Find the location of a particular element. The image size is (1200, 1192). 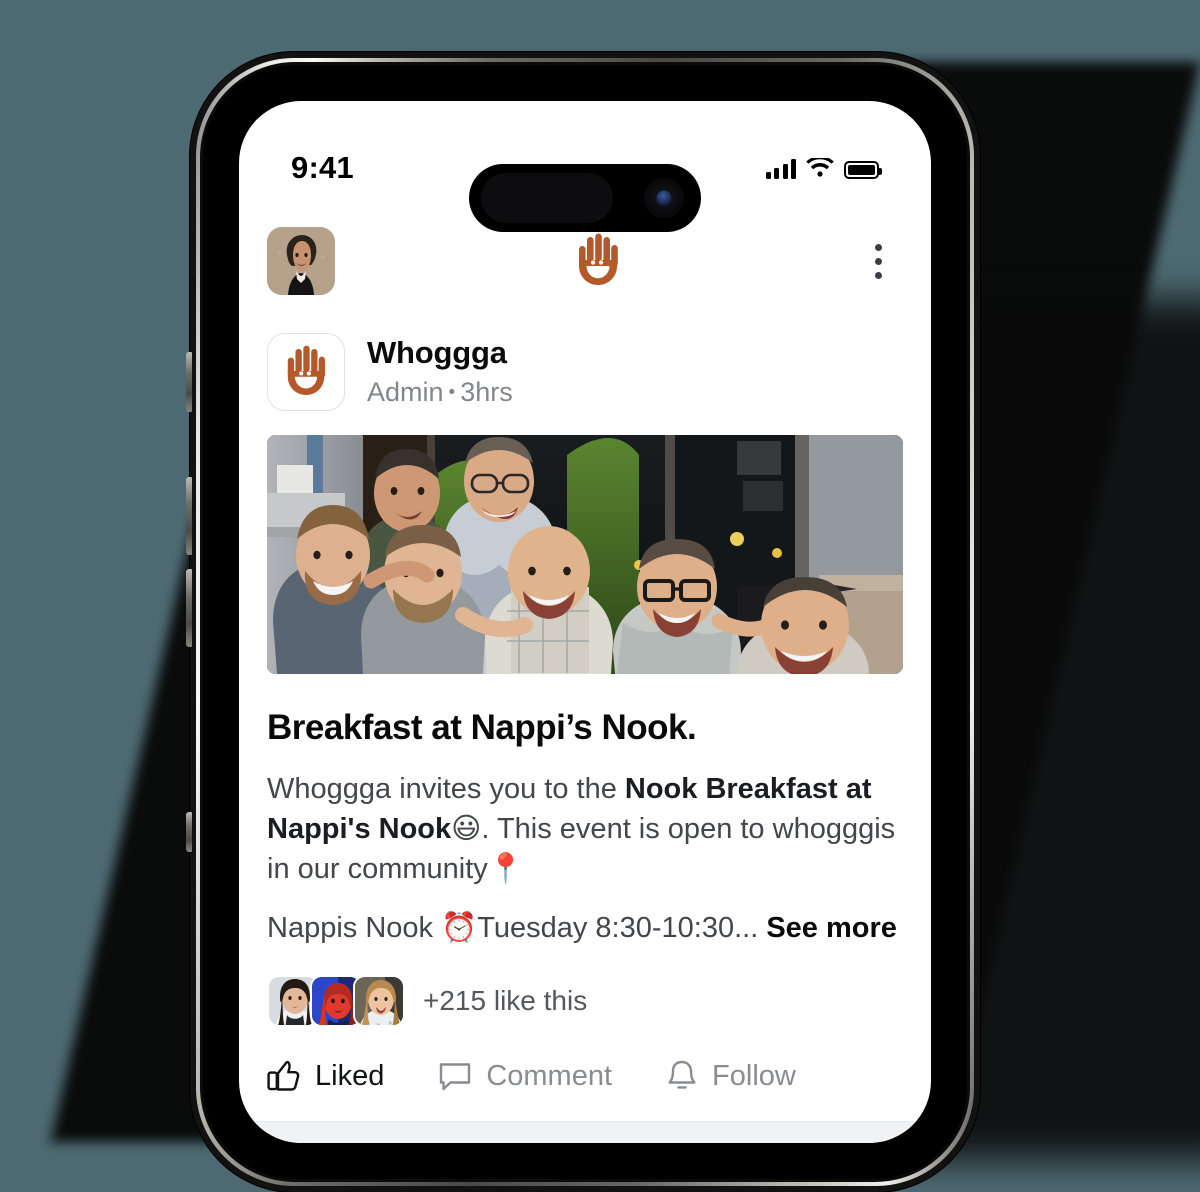

likes-row: +215 like this is located at coordinates (585, 1001).